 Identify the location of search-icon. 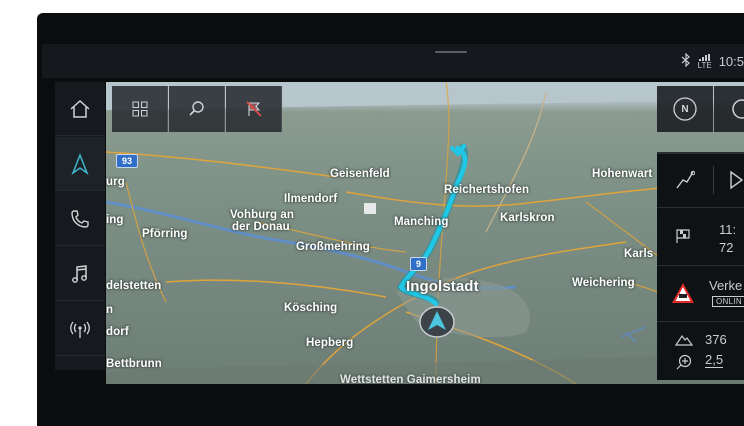
(196, 108).